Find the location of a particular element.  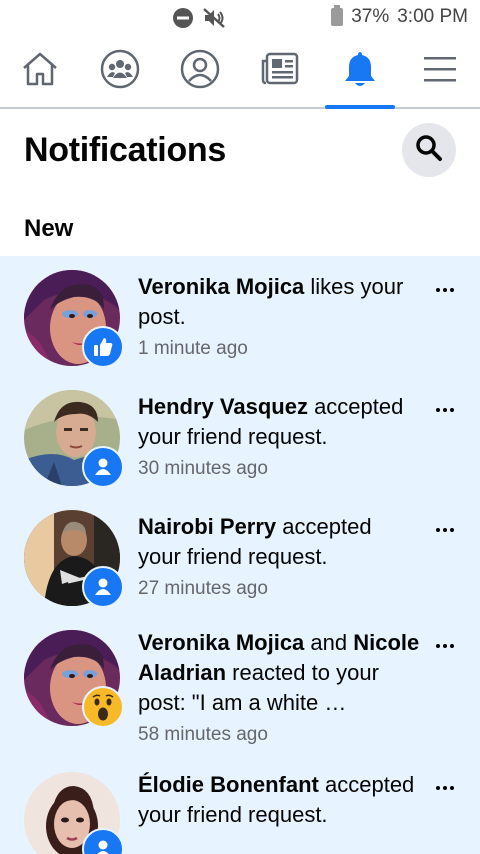

newspaper-icon is located at coordinates (280, 71).